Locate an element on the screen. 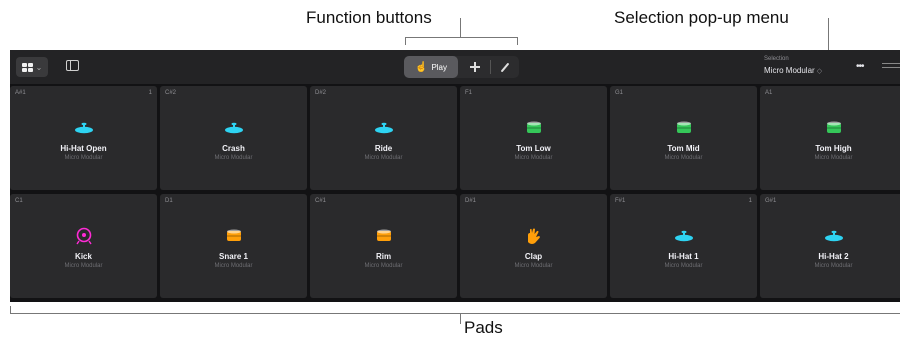 The height and width of the screenshot is (341, 900). pad-hi-hat-1: F#1 1 Hi-Hat 1 Micro Modular is located at coordinates (683, 246).